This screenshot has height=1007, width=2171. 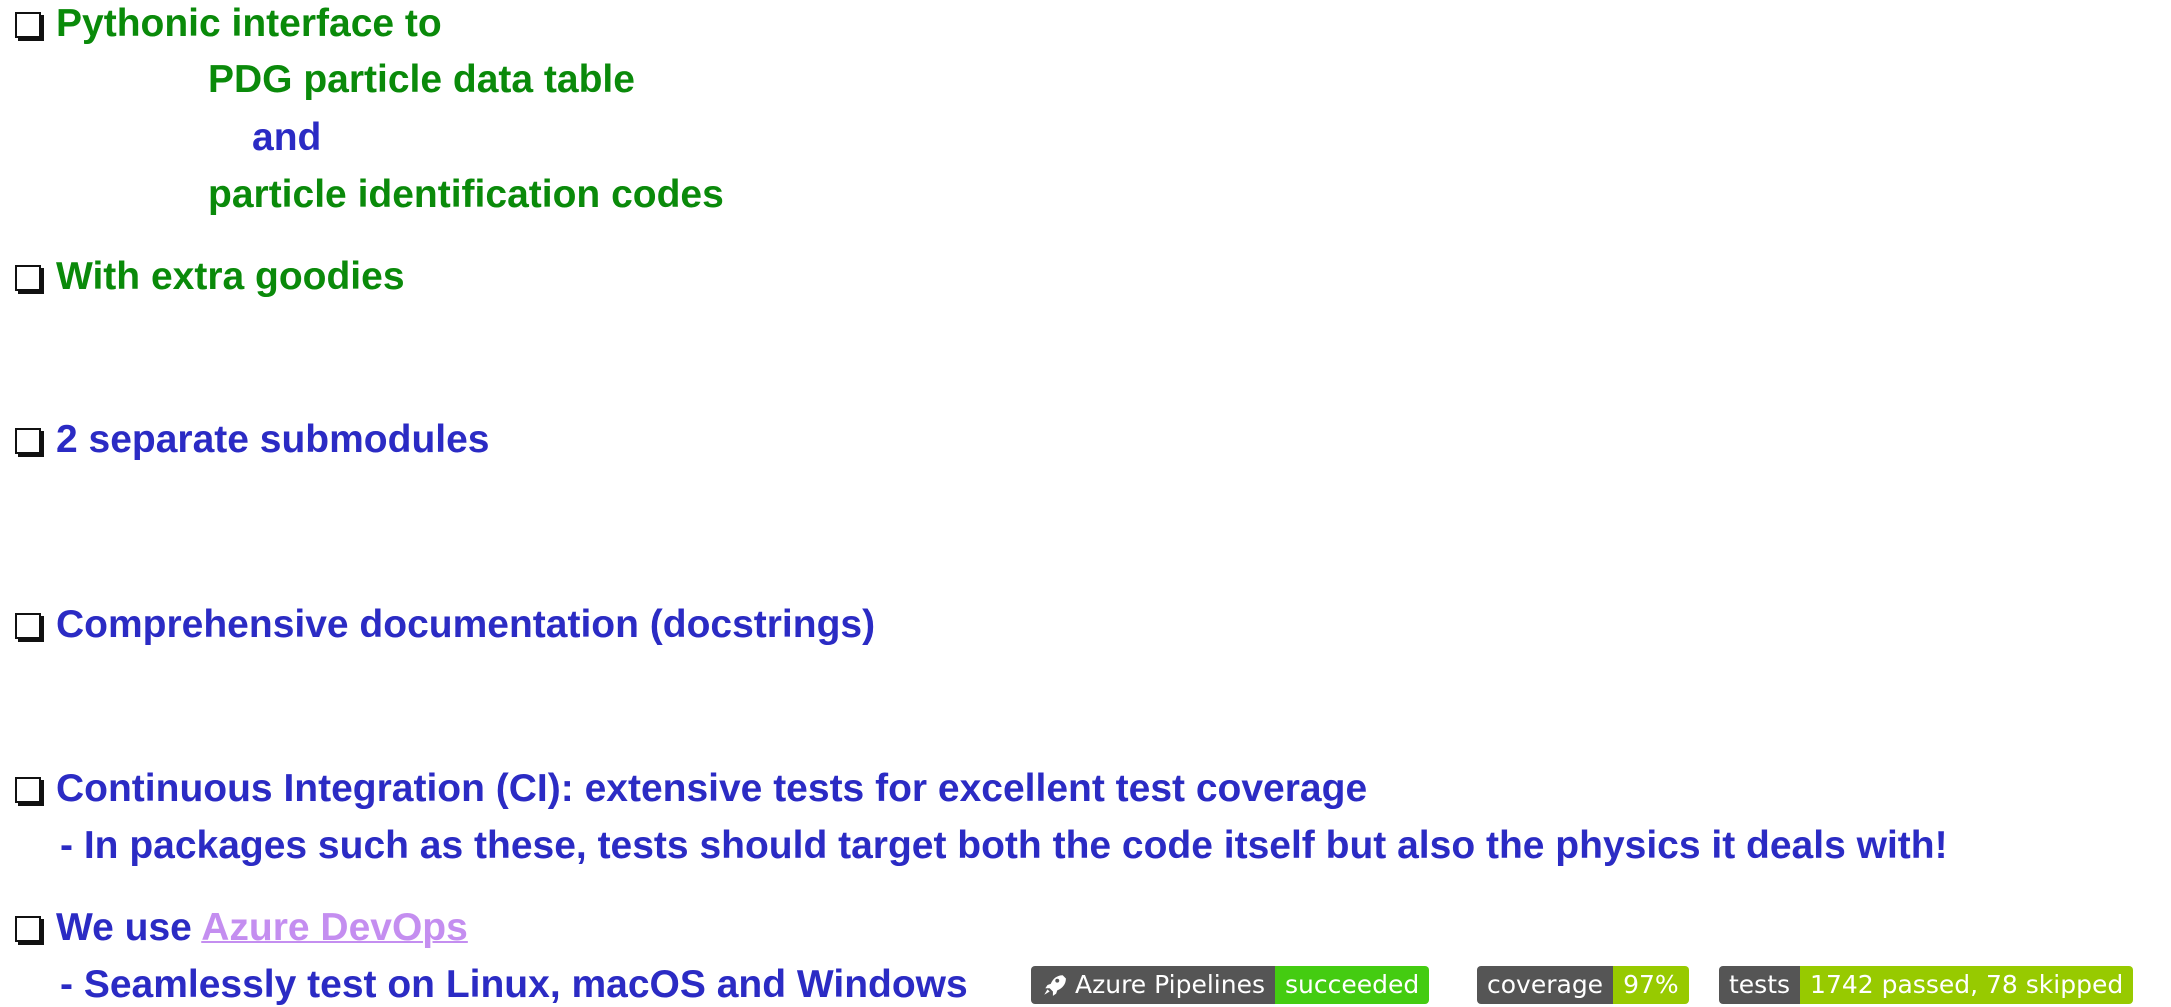 What do you see at coordinates (334, 927) in the screenshot?
I see `azure-devops-link: Azure DevOps` at bounding box center [334, 927].